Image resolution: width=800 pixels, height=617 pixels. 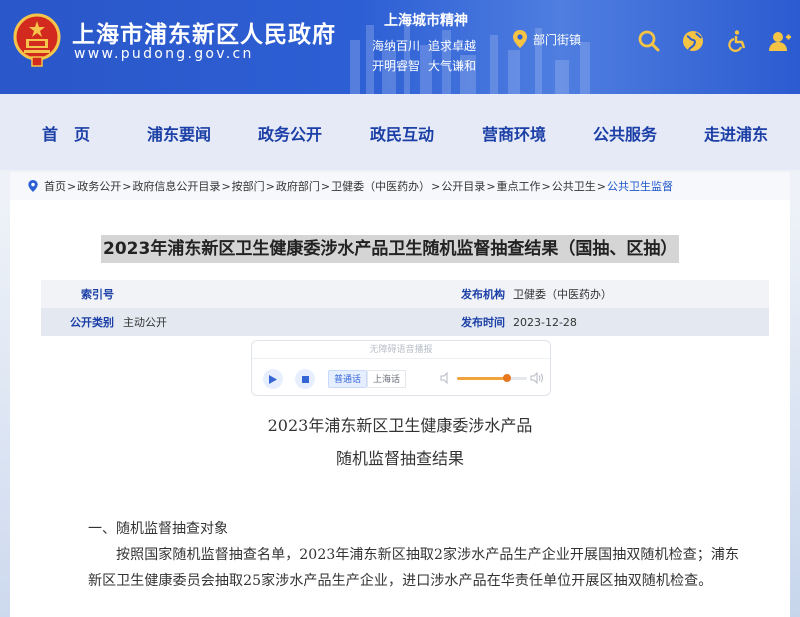 I want to click on nav-item-public-services: 公共服务, so click(x=625, y=133).